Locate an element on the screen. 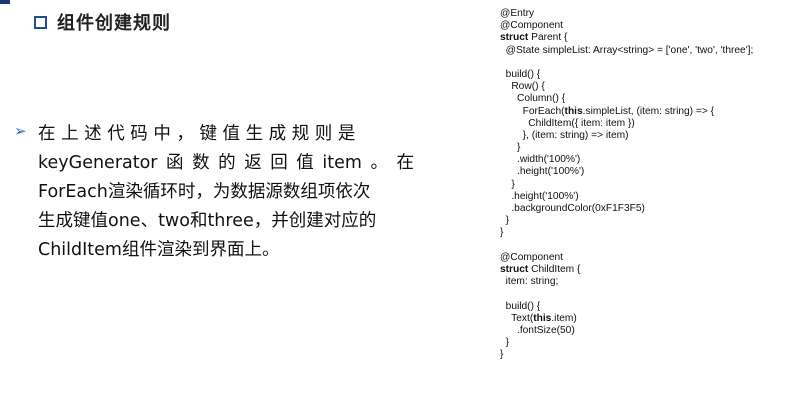  bullet-line: 在 上 述 代 码 中 ， 键 值 生 成 规 则 是 is located at coordinates (197, 134).